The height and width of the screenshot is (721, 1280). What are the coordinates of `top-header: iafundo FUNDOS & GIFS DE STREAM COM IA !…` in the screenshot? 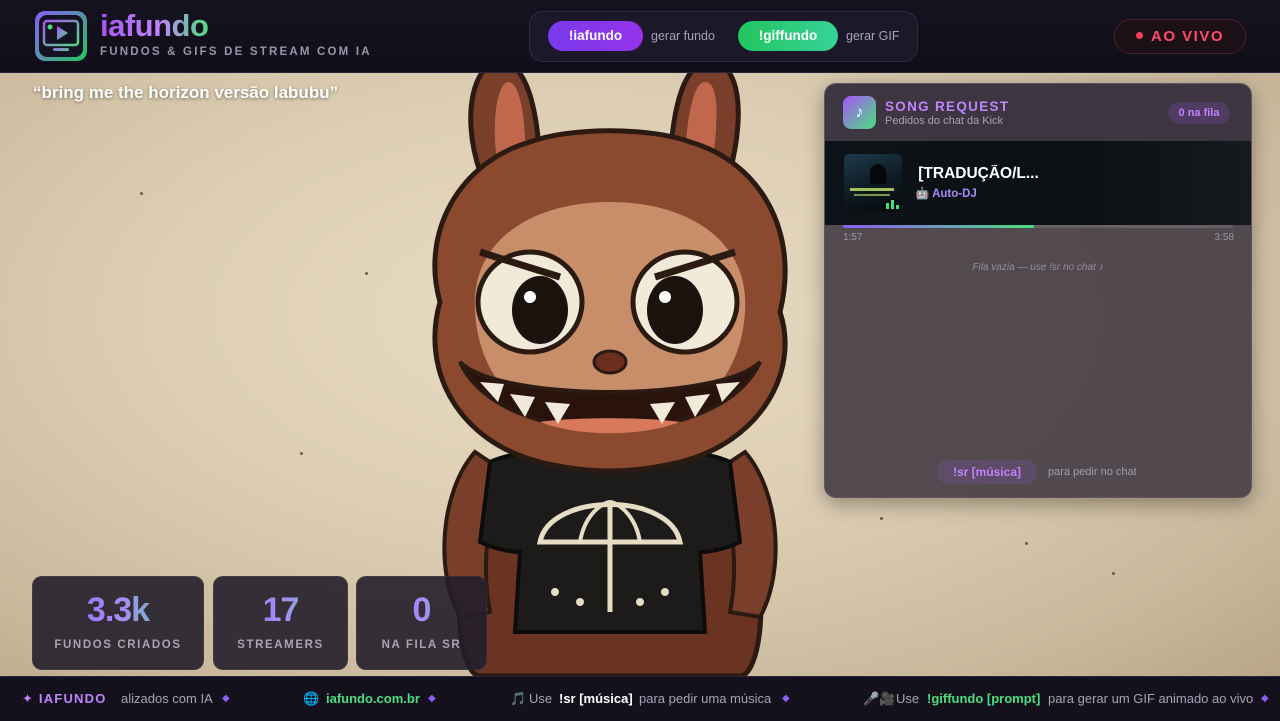 It's located at (640, 36).